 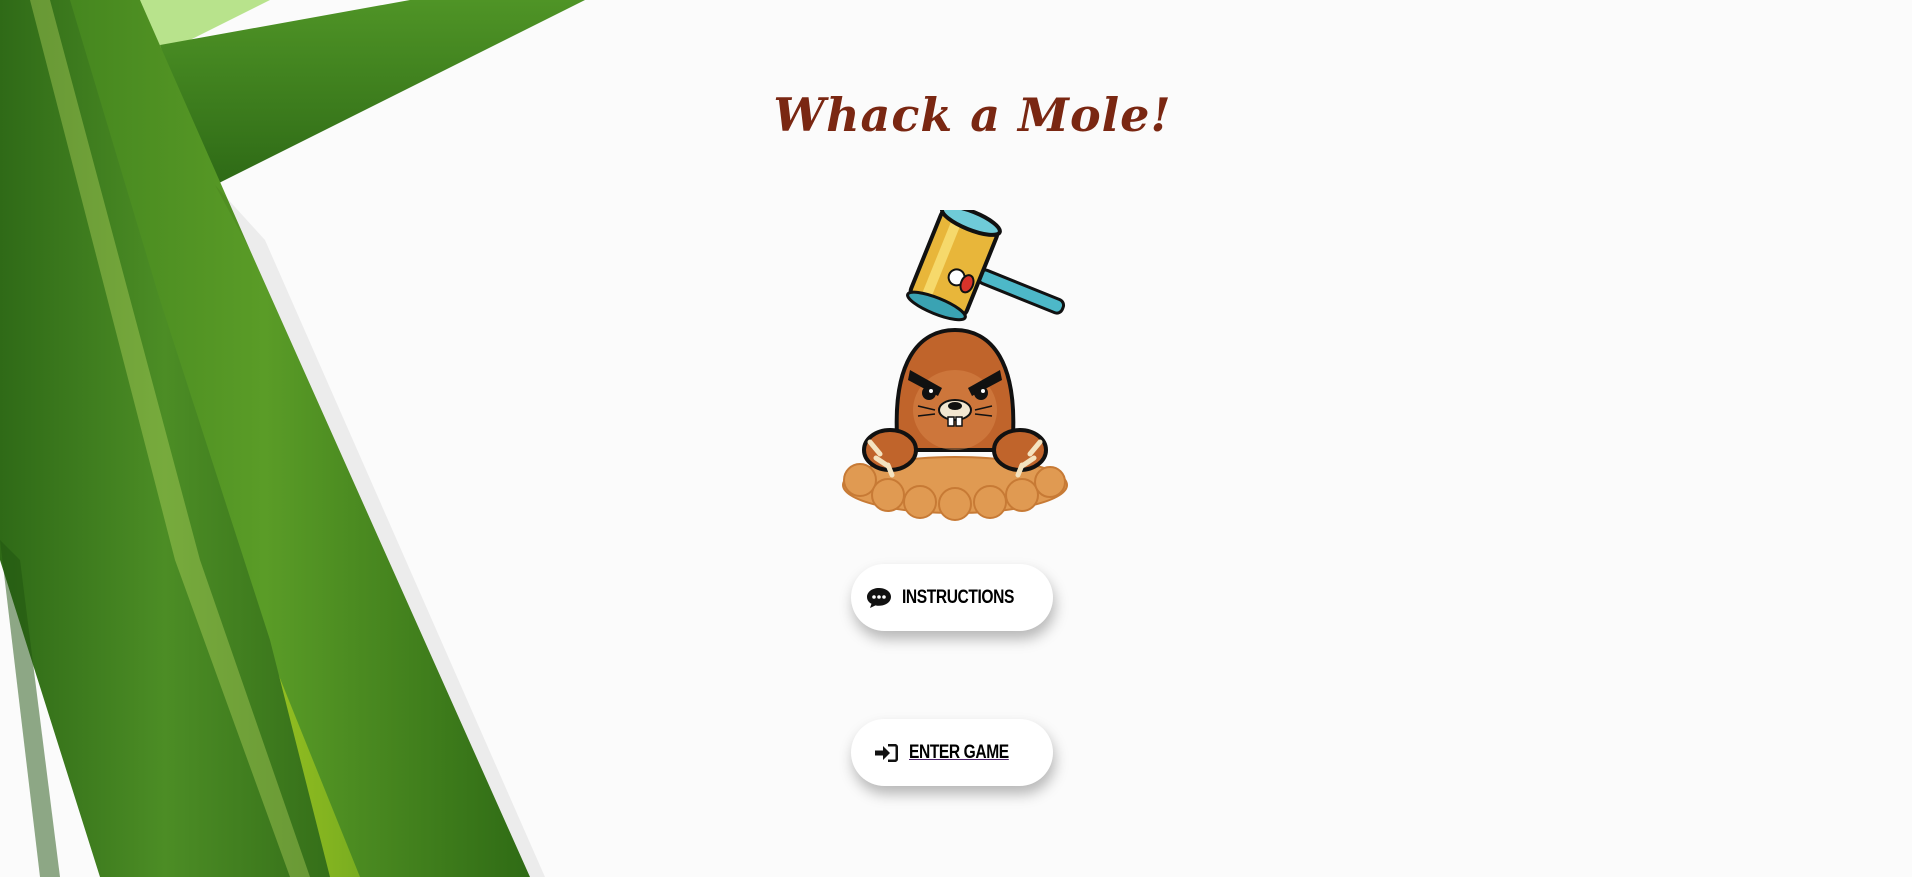 What do you see at coordinates (972, 115) in the screenshot?
I see `game-title: Whack a Mole!` at bounding box center [972, 115].